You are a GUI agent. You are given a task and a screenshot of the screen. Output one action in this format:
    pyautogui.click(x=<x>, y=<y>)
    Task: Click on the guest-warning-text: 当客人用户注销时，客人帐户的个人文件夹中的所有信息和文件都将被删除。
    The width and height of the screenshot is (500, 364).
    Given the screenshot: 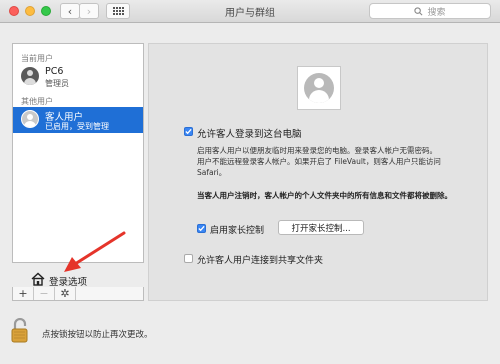 What is the action you would take?
    pyautogui.click(x=324, y=195)
    